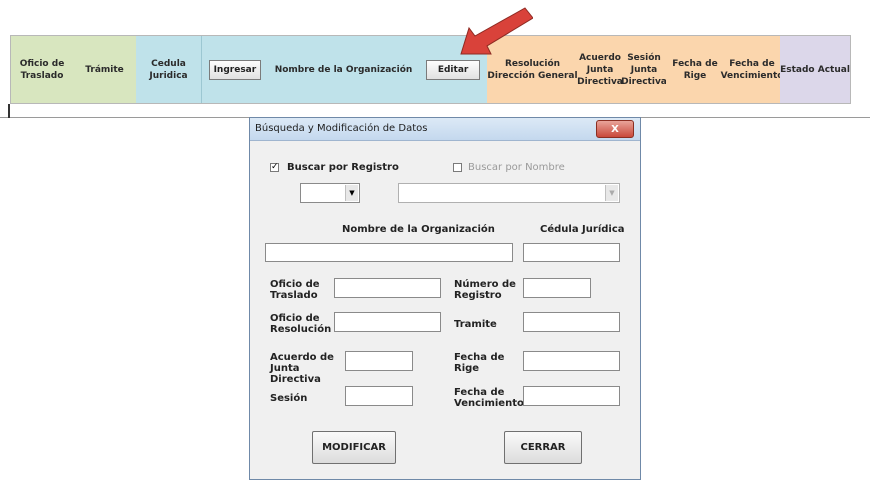 This screenshot has width=870, height=480. Describe the element at coordinates (600, 69) in the screenshot. I see `header-acuerdo: Acuerdo Junta Directiva` at that location.